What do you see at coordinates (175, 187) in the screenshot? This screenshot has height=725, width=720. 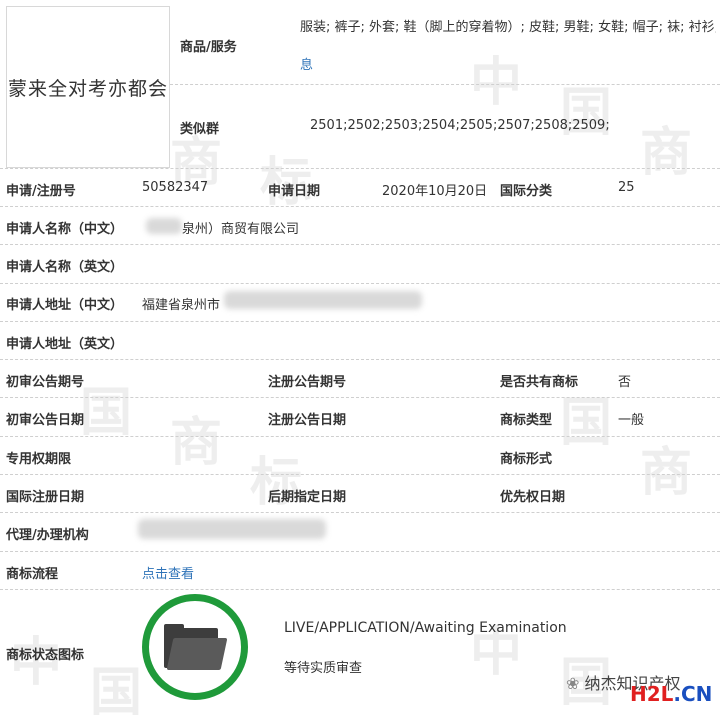 I see `reg-no-value: 50582347` at bounding box center [175, 187].